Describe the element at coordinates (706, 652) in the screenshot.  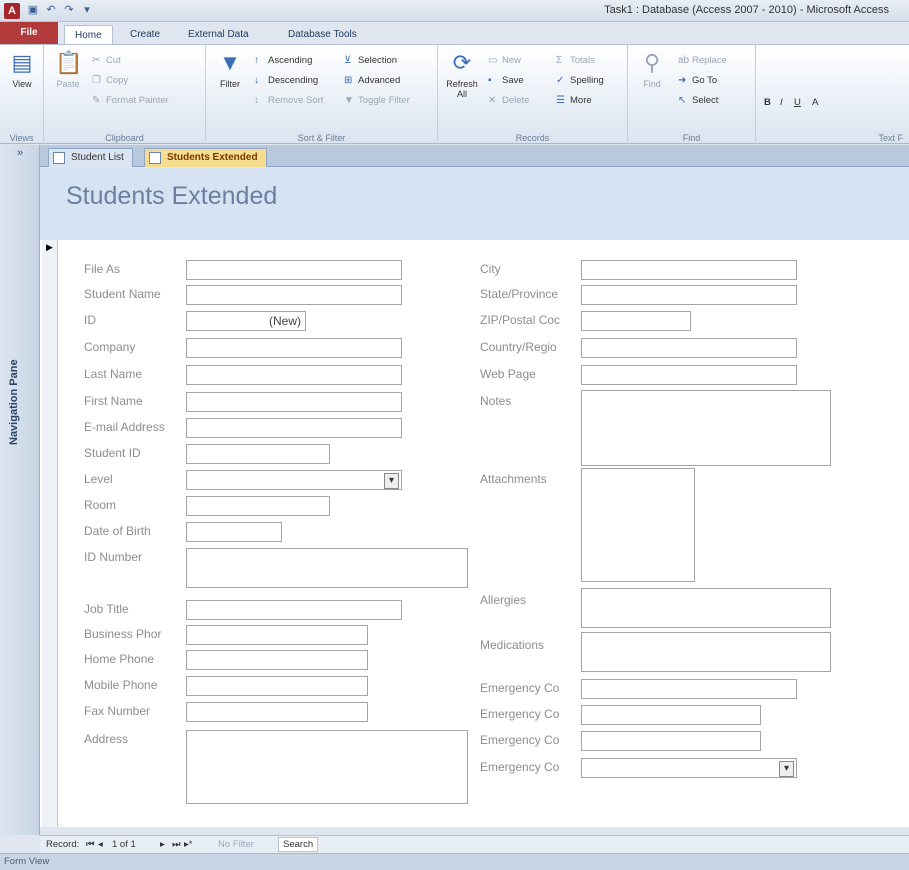
I see `medications-field` at that location.